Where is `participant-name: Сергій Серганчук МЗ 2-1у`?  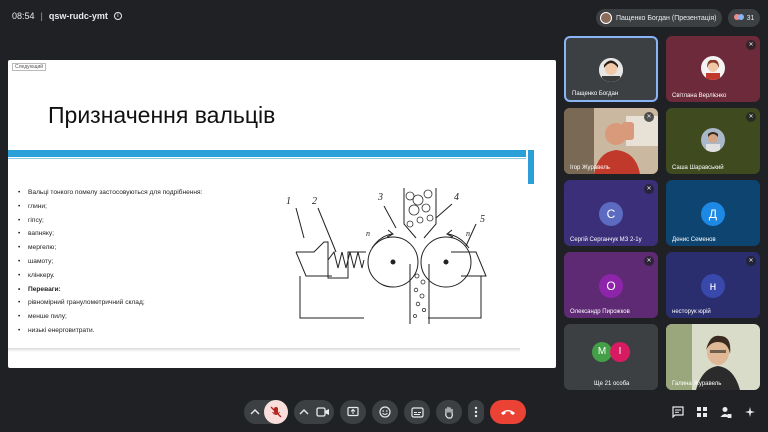 participant-name: Сергій Серганчук МЗ 2-1у is located at coordinates (606, 240).